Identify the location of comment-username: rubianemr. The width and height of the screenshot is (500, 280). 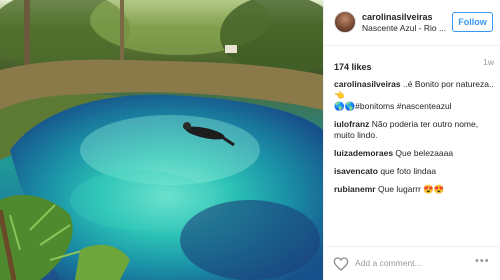
(355, 189).